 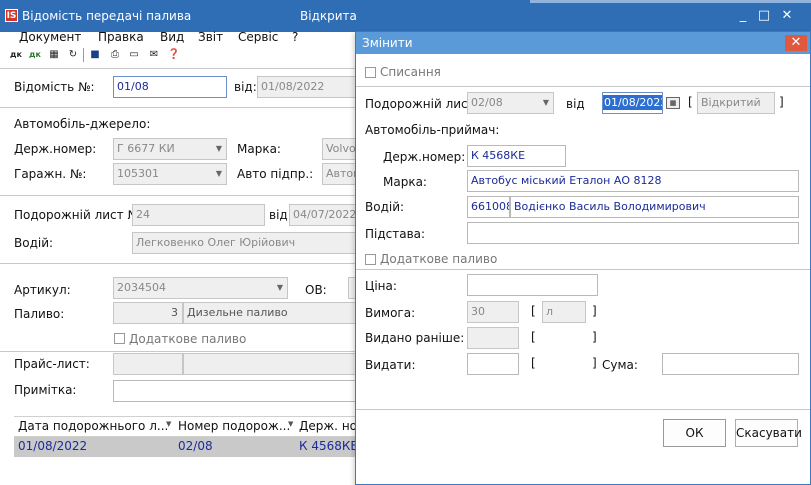 I want to click on extra-fuel-label: Додаткове паливо, so click(x=188, y=339).